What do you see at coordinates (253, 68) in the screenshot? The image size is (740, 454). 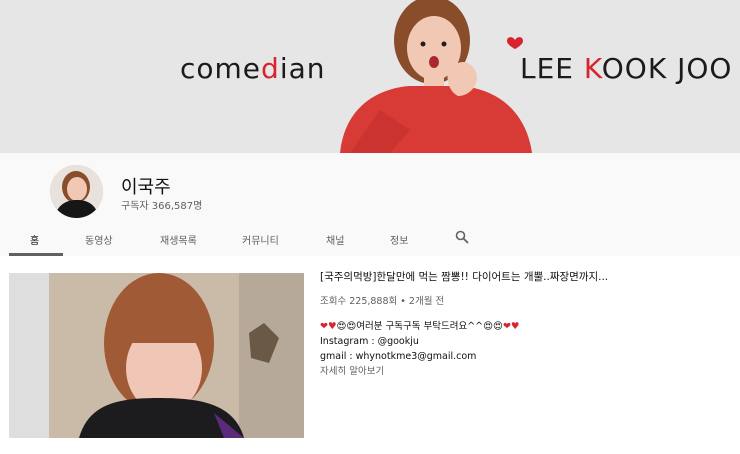 I see `banner-title-left: comedian` at bounding box center [253, 68].